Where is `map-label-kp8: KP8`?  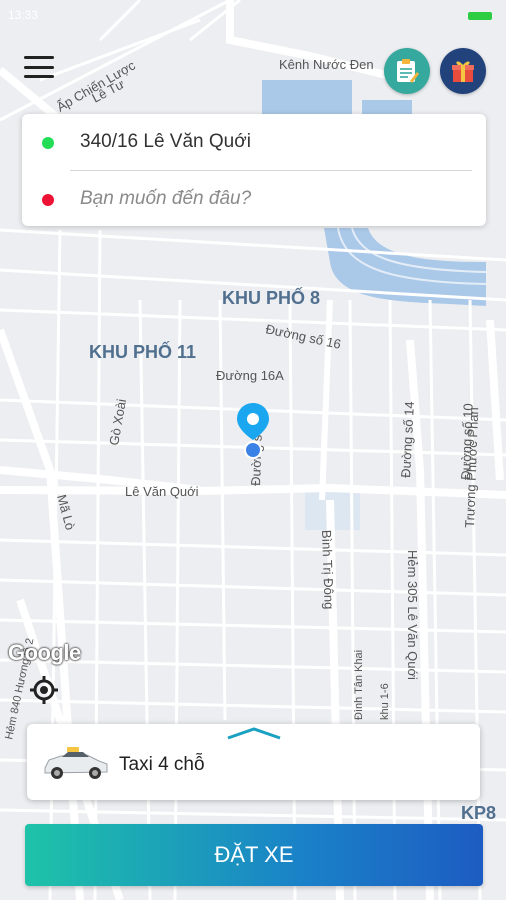 map-label-kp8: KP8 is located at coordinates (479, 813).